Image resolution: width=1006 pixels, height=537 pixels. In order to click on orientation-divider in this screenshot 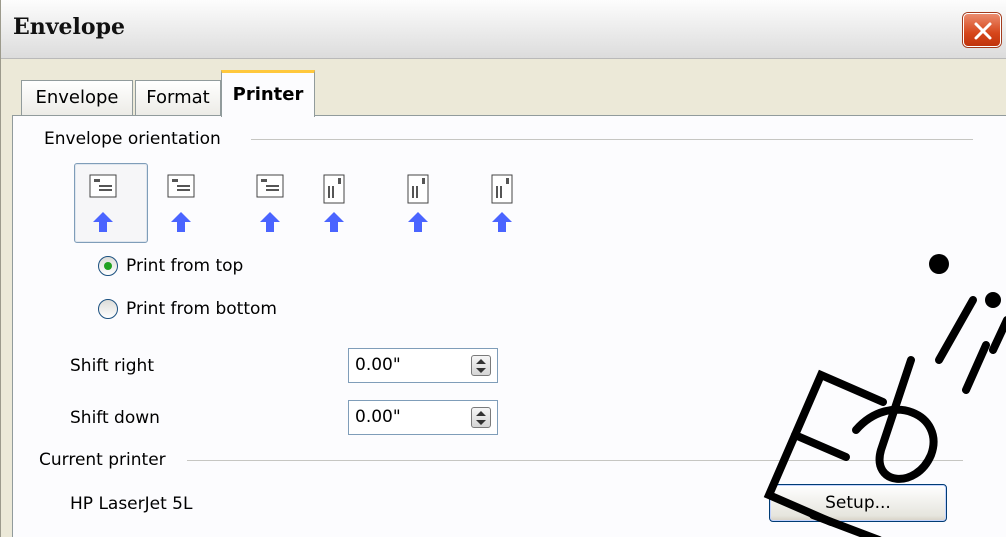, I will do `click(612, 139)`.